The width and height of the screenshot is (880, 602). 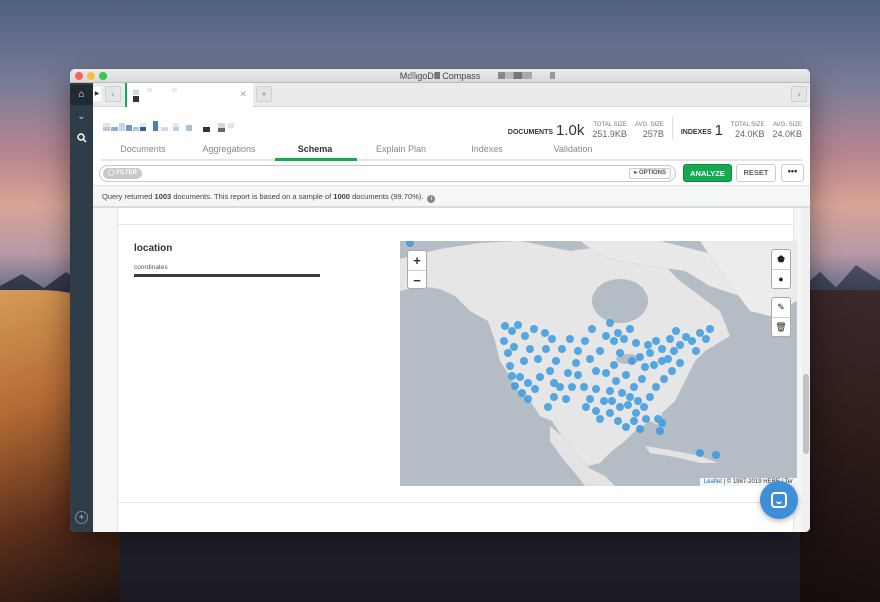 What do you see at coordinates (122, 173) in the screenshot?
I see `filter-label: ◯ FILTER` at bounding box center [122, 173].